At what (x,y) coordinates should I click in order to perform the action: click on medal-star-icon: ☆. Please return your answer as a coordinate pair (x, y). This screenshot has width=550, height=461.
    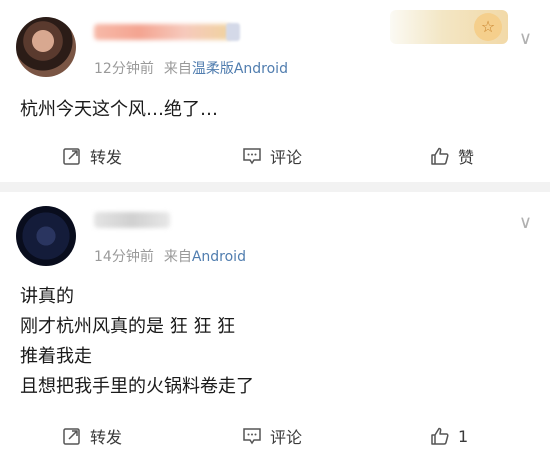
    Looking at the image, I should click on (488, 27).